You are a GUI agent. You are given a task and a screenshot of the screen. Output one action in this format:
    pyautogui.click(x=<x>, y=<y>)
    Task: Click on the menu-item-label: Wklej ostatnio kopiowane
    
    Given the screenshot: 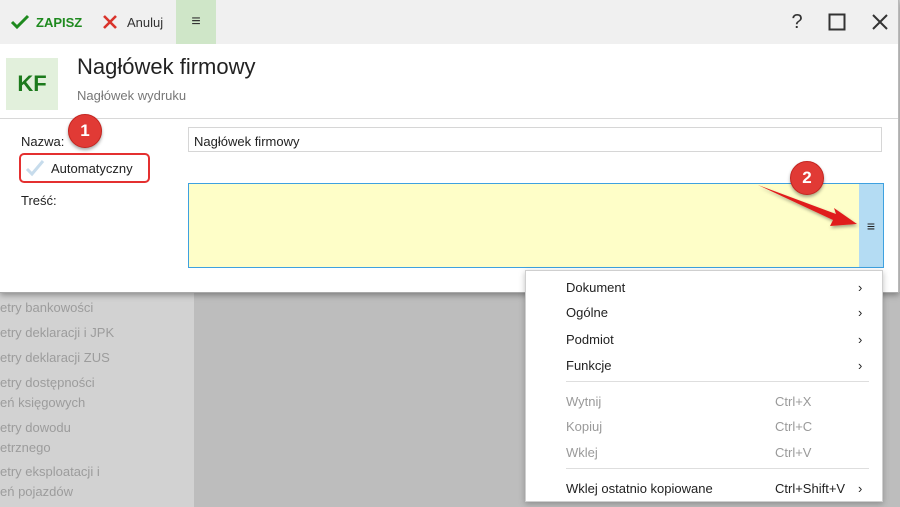 What is the action you would take?
    pyautogui.click(x=639, y=488)
    